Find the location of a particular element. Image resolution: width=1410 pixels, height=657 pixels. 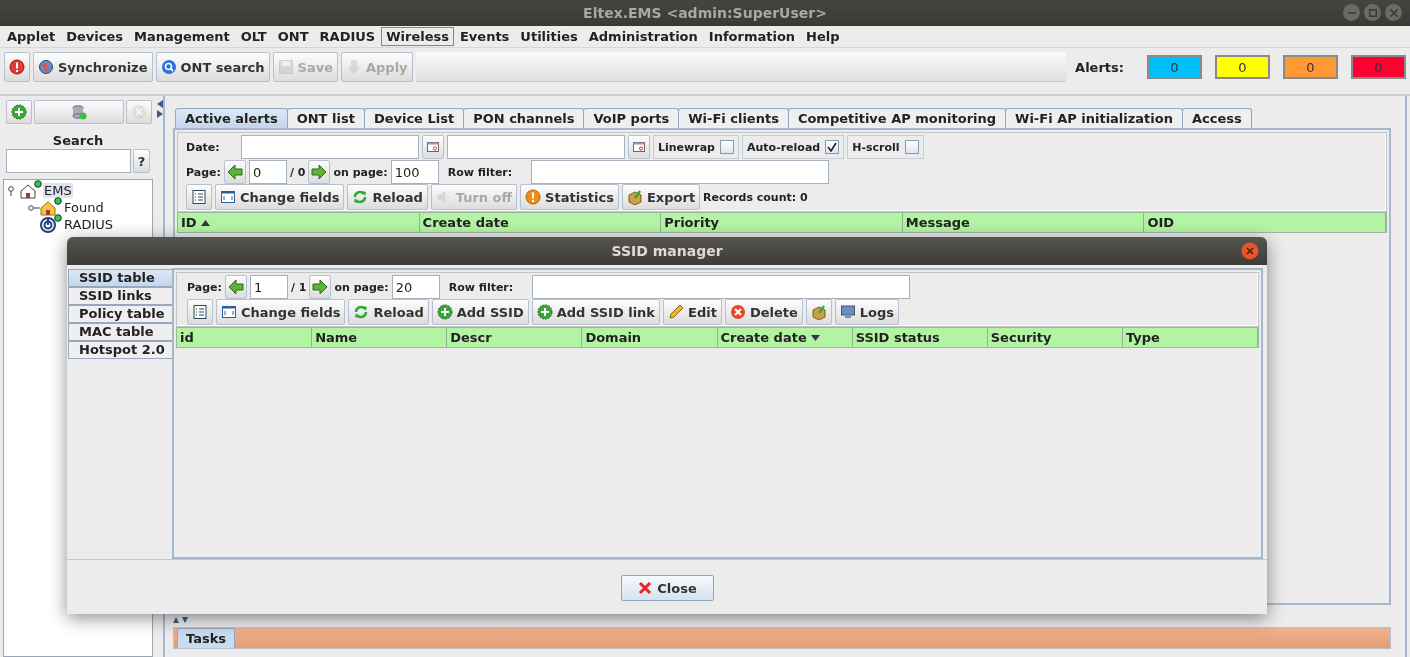

option-checkbox: Linewrap is located at coordinates (696, 147).